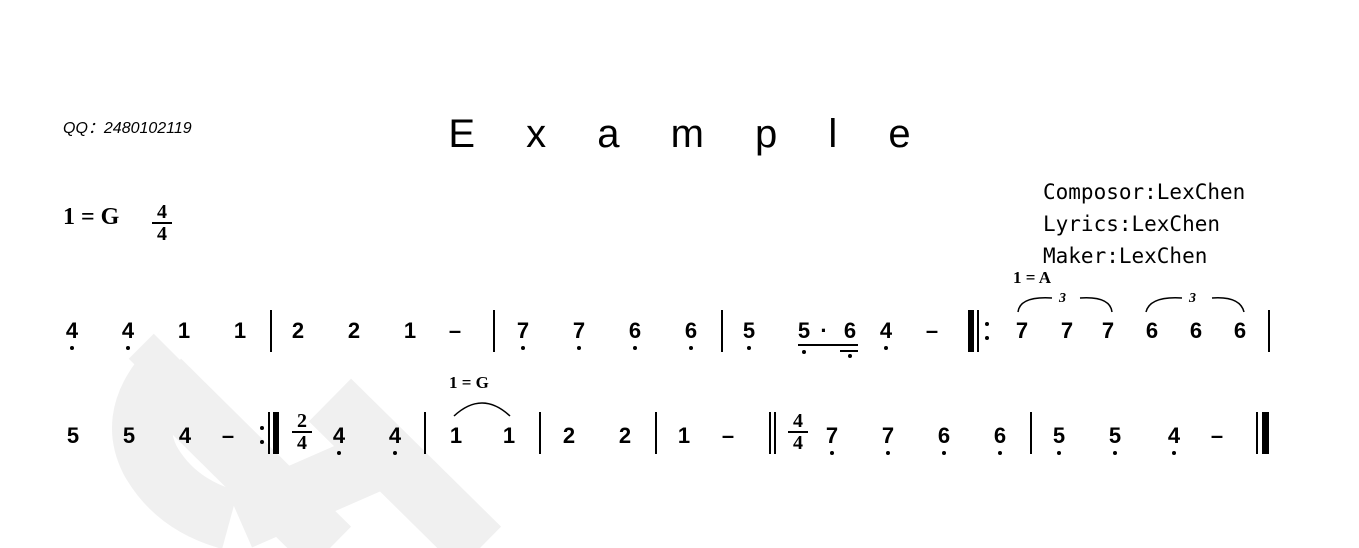  Describe the element at coordinates (302, 421) in the screenshot. I see `time-change-top: 2` at that location.